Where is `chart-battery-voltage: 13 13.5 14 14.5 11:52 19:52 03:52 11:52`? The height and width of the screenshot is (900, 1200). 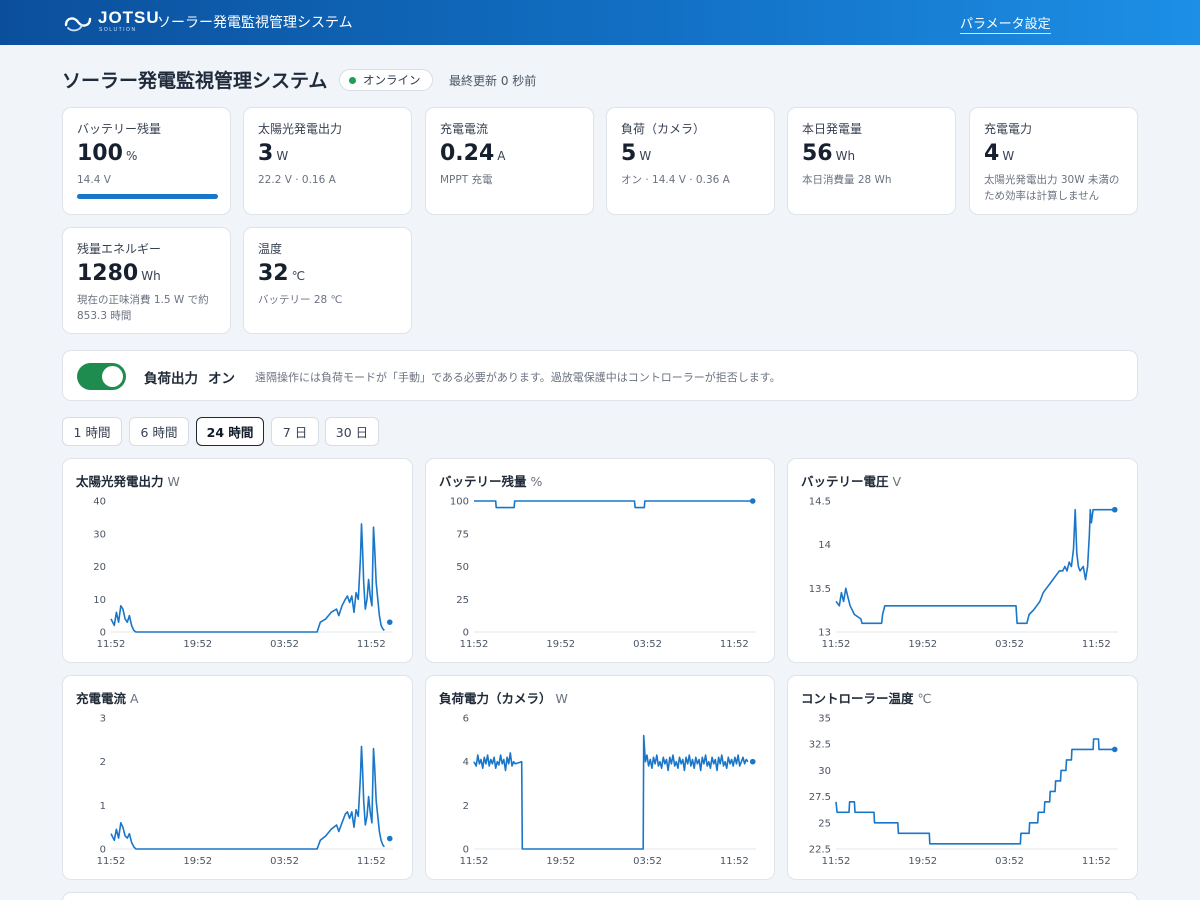
chart-battery-voltage: 13 13.5 14 14.5 11:52 19:52 03:52 11:52 is located at coordinates (963, 573).